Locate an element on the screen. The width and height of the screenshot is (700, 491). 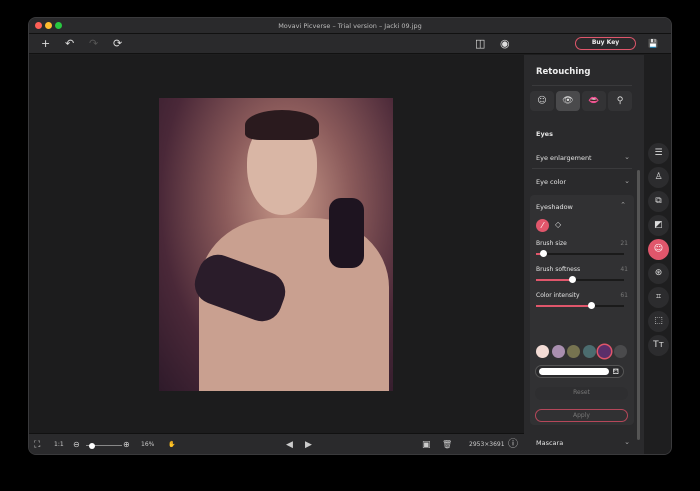
color-picker-icon: ⛾ is located at coordinates (615, 371).